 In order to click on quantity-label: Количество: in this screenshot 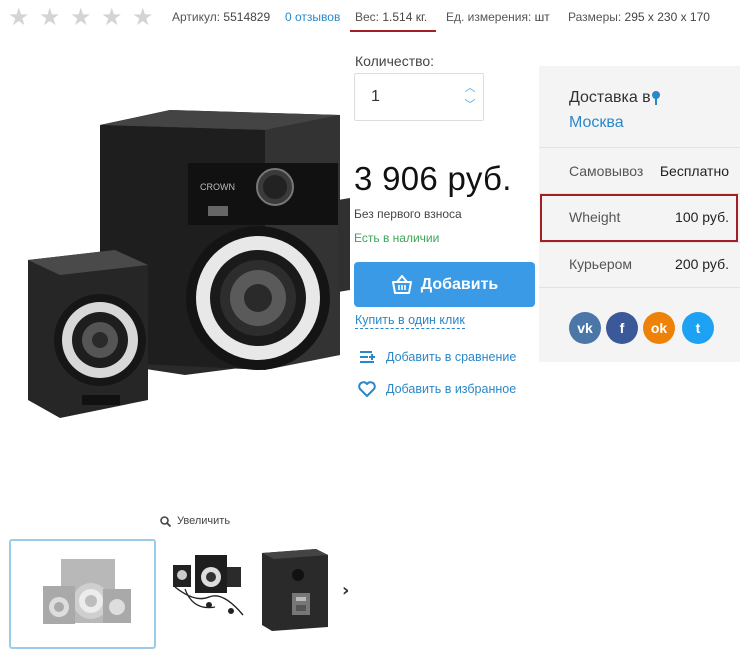, I will do `click(395, 61)`.